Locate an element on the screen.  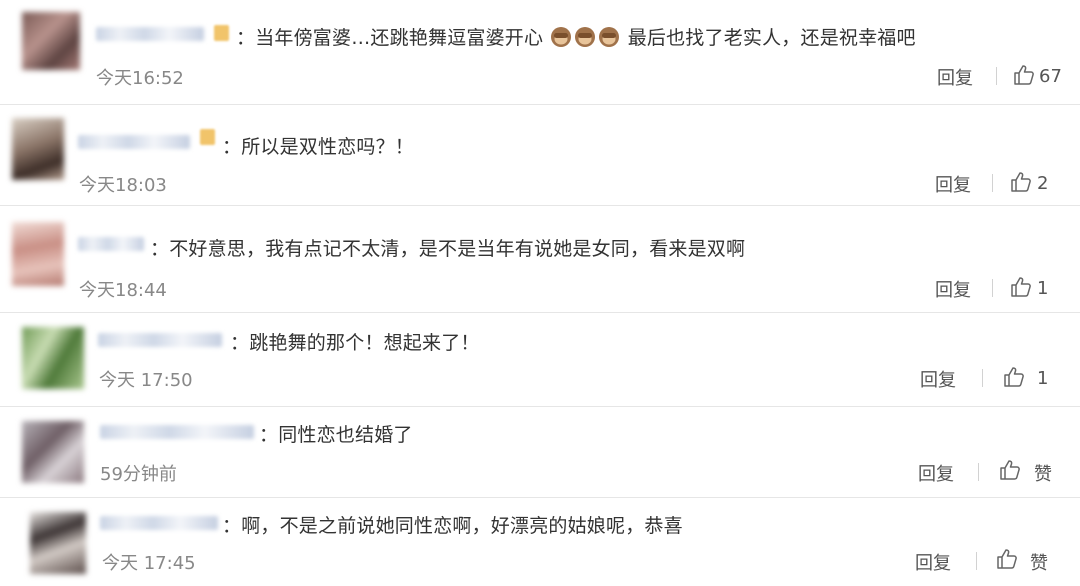
comment-time: 今天16:52 is located at coordinates (140, 78).